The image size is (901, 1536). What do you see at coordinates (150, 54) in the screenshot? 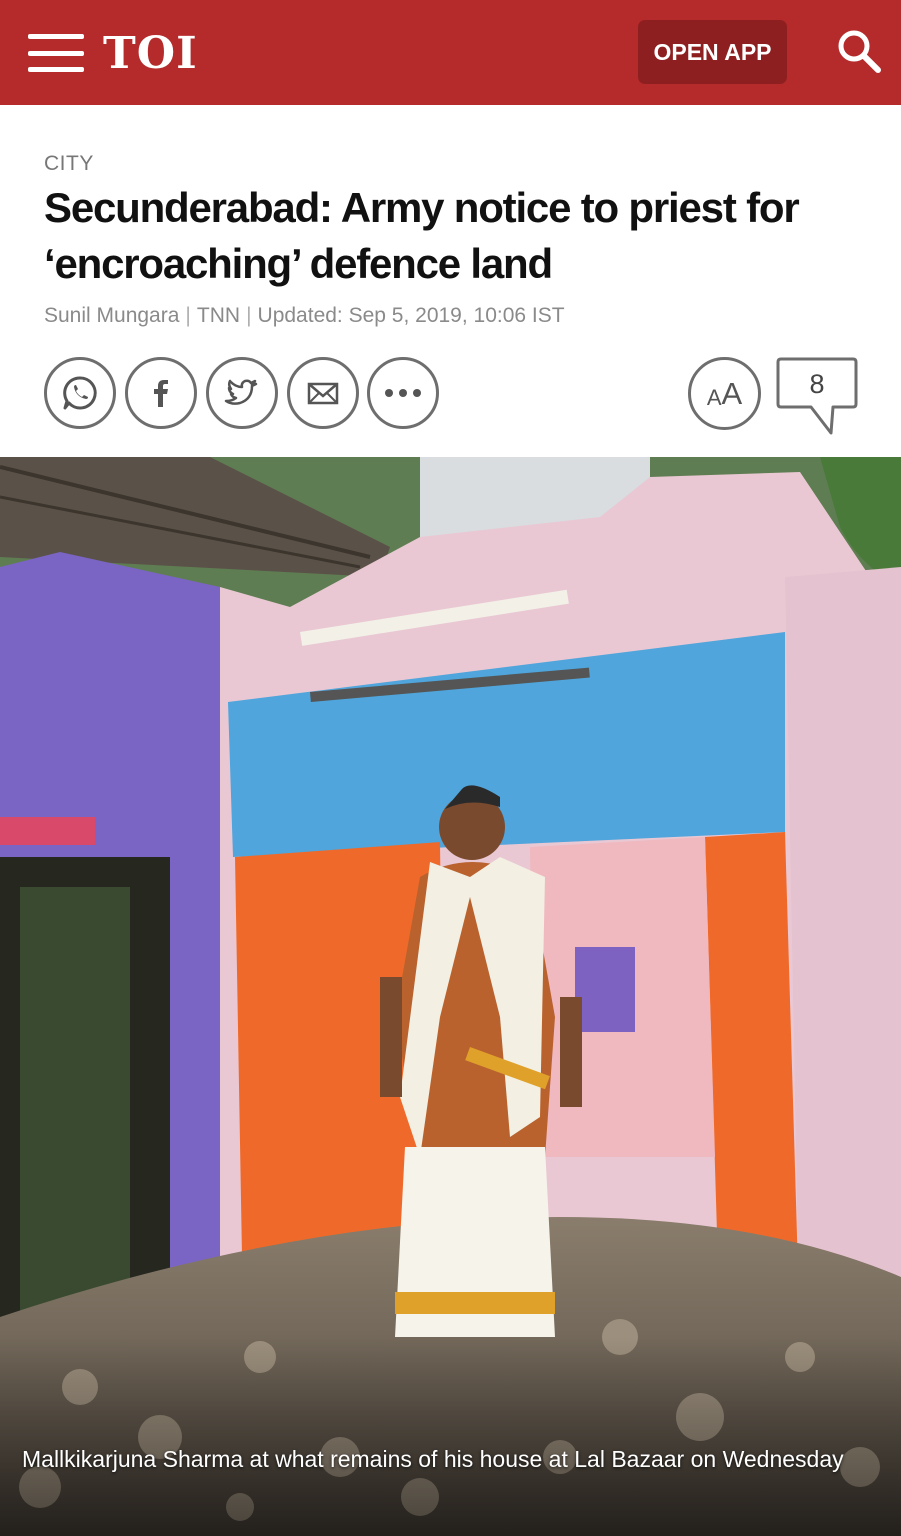
I see `toi-logo: TOI` at bounding box center [150, 54].